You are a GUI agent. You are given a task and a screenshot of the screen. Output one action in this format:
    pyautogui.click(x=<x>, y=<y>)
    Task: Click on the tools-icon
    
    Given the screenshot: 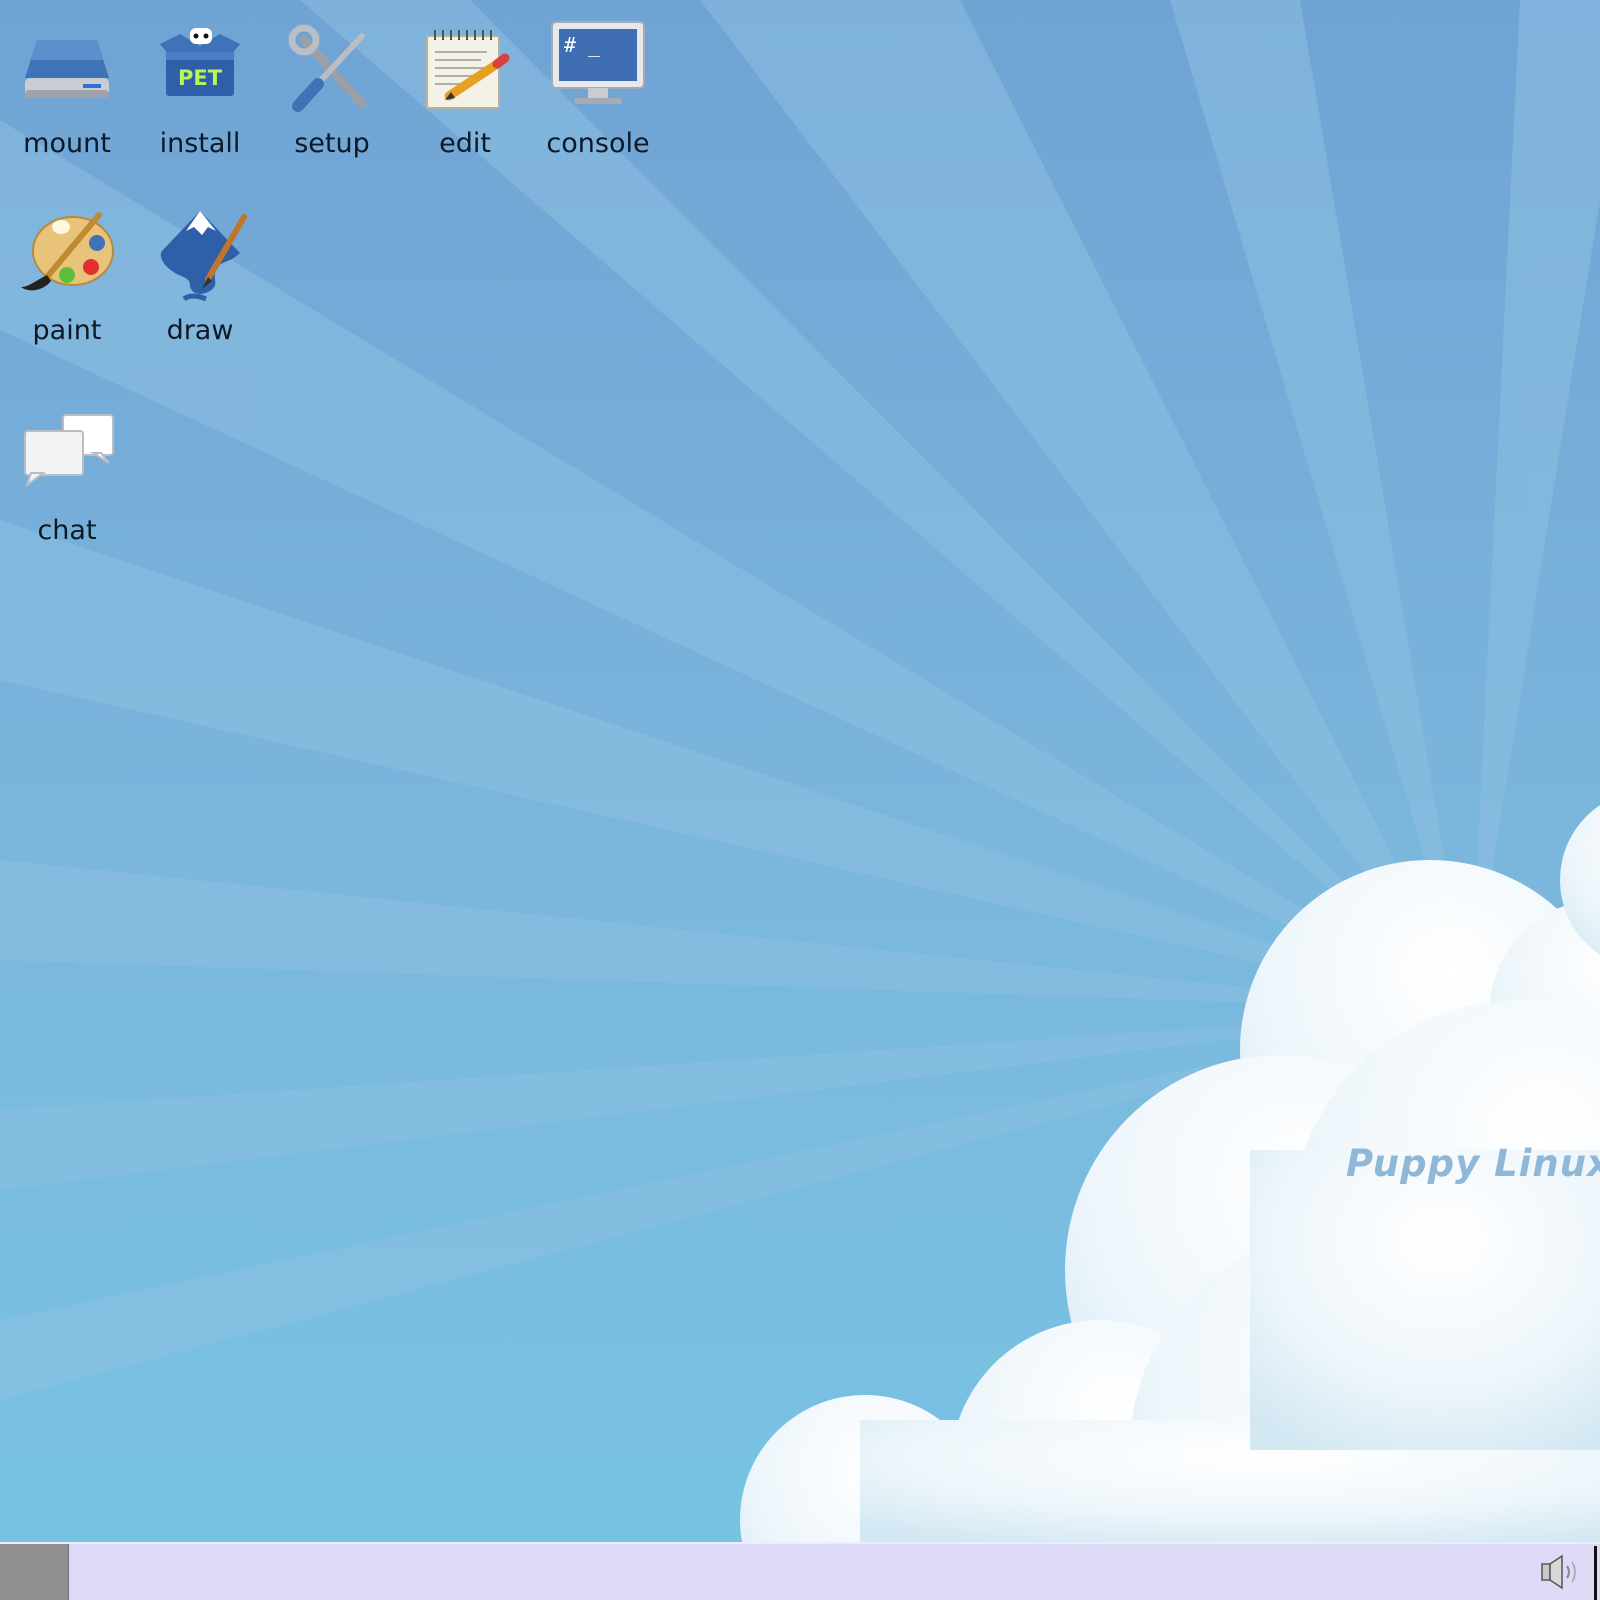 What is the action you would take?
    pyautogui.click(x=327, y=68)
    